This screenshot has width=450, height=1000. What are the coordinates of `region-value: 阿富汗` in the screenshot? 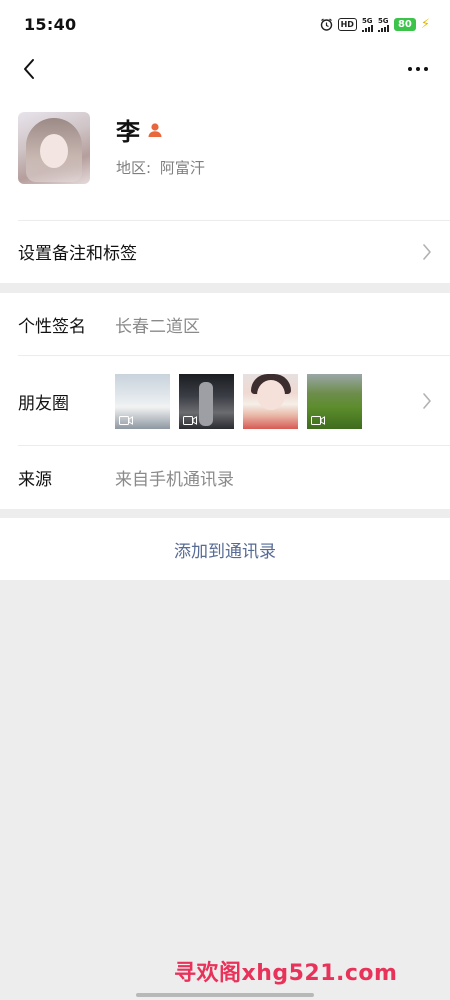 It's located at (182, 168).